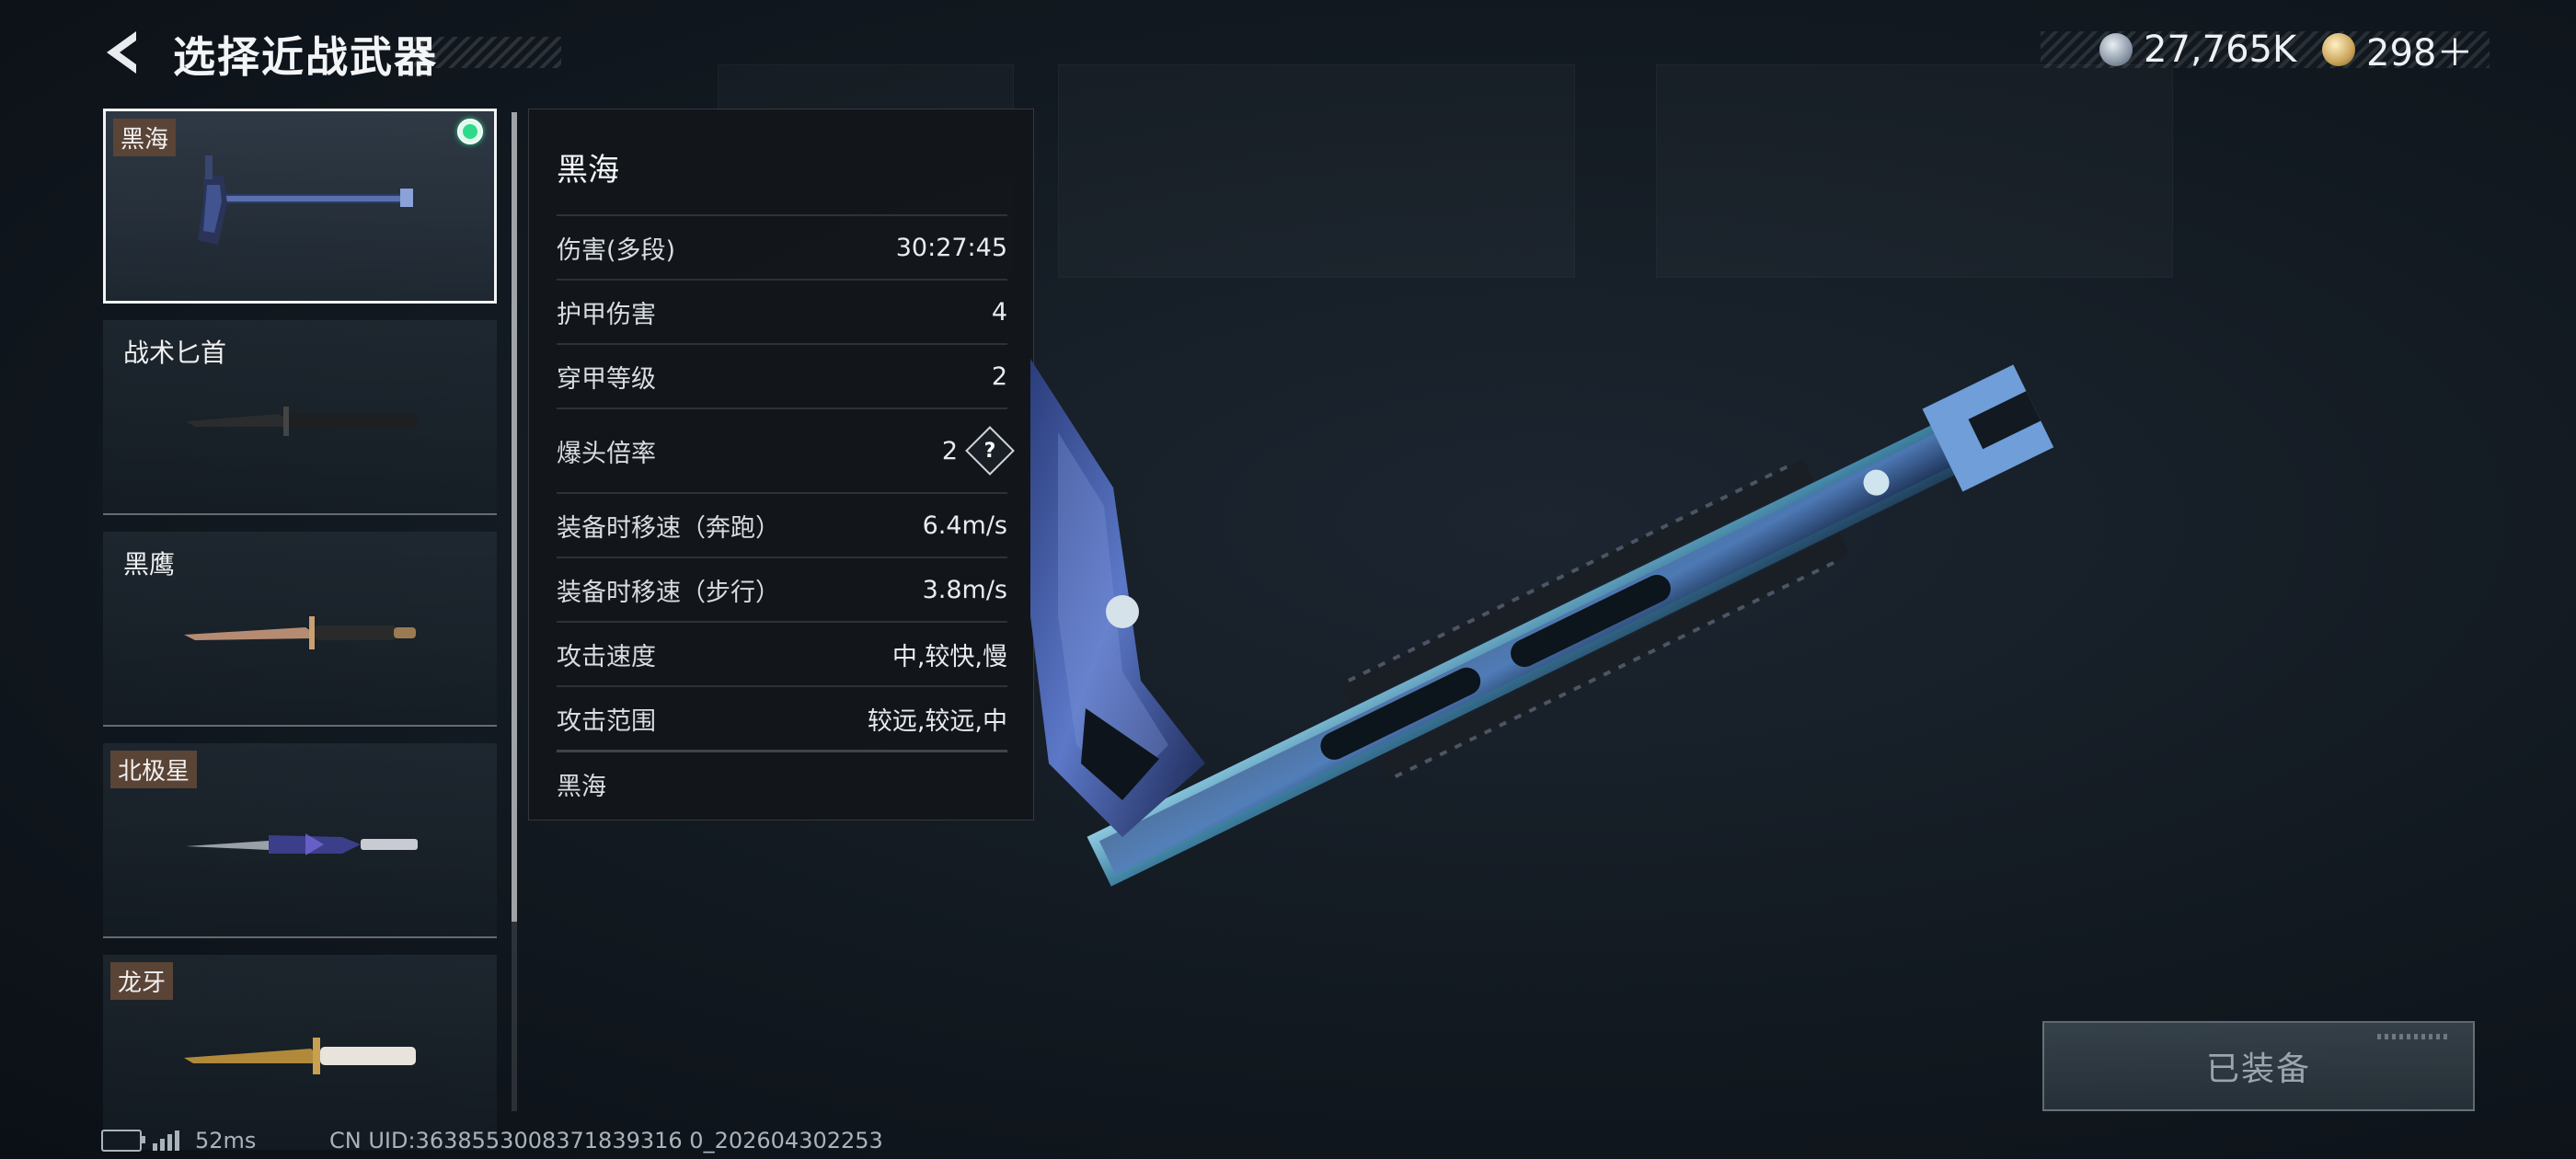 This screenshot has width=2576, height=1159. I want to click on currency-gold-value: 298＋, so click(2420, 53).